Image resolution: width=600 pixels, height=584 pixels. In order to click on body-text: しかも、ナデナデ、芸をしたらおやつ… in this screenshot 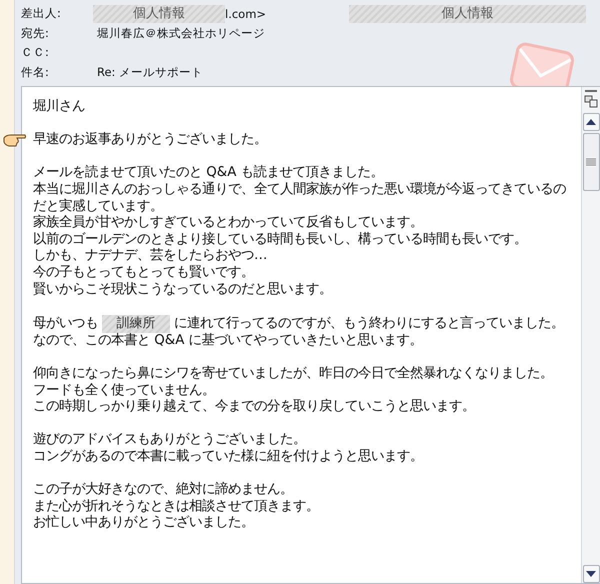, I will do `click(150, 256)`.